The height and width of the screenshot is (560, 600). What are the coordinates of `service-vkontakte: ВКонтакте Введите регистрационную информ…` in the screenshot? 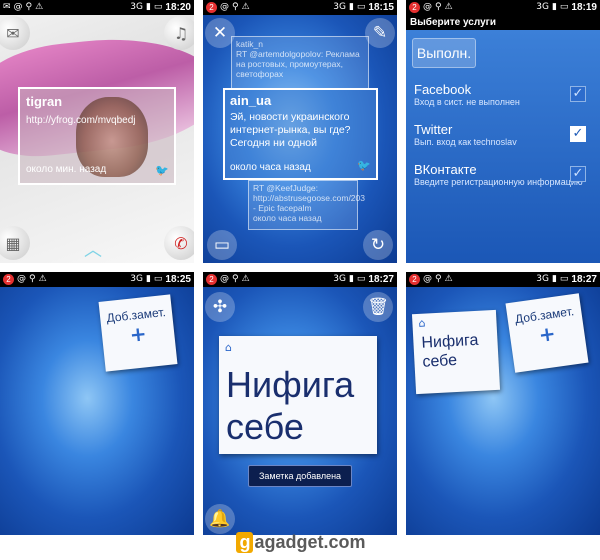 It's located at (503, 175).